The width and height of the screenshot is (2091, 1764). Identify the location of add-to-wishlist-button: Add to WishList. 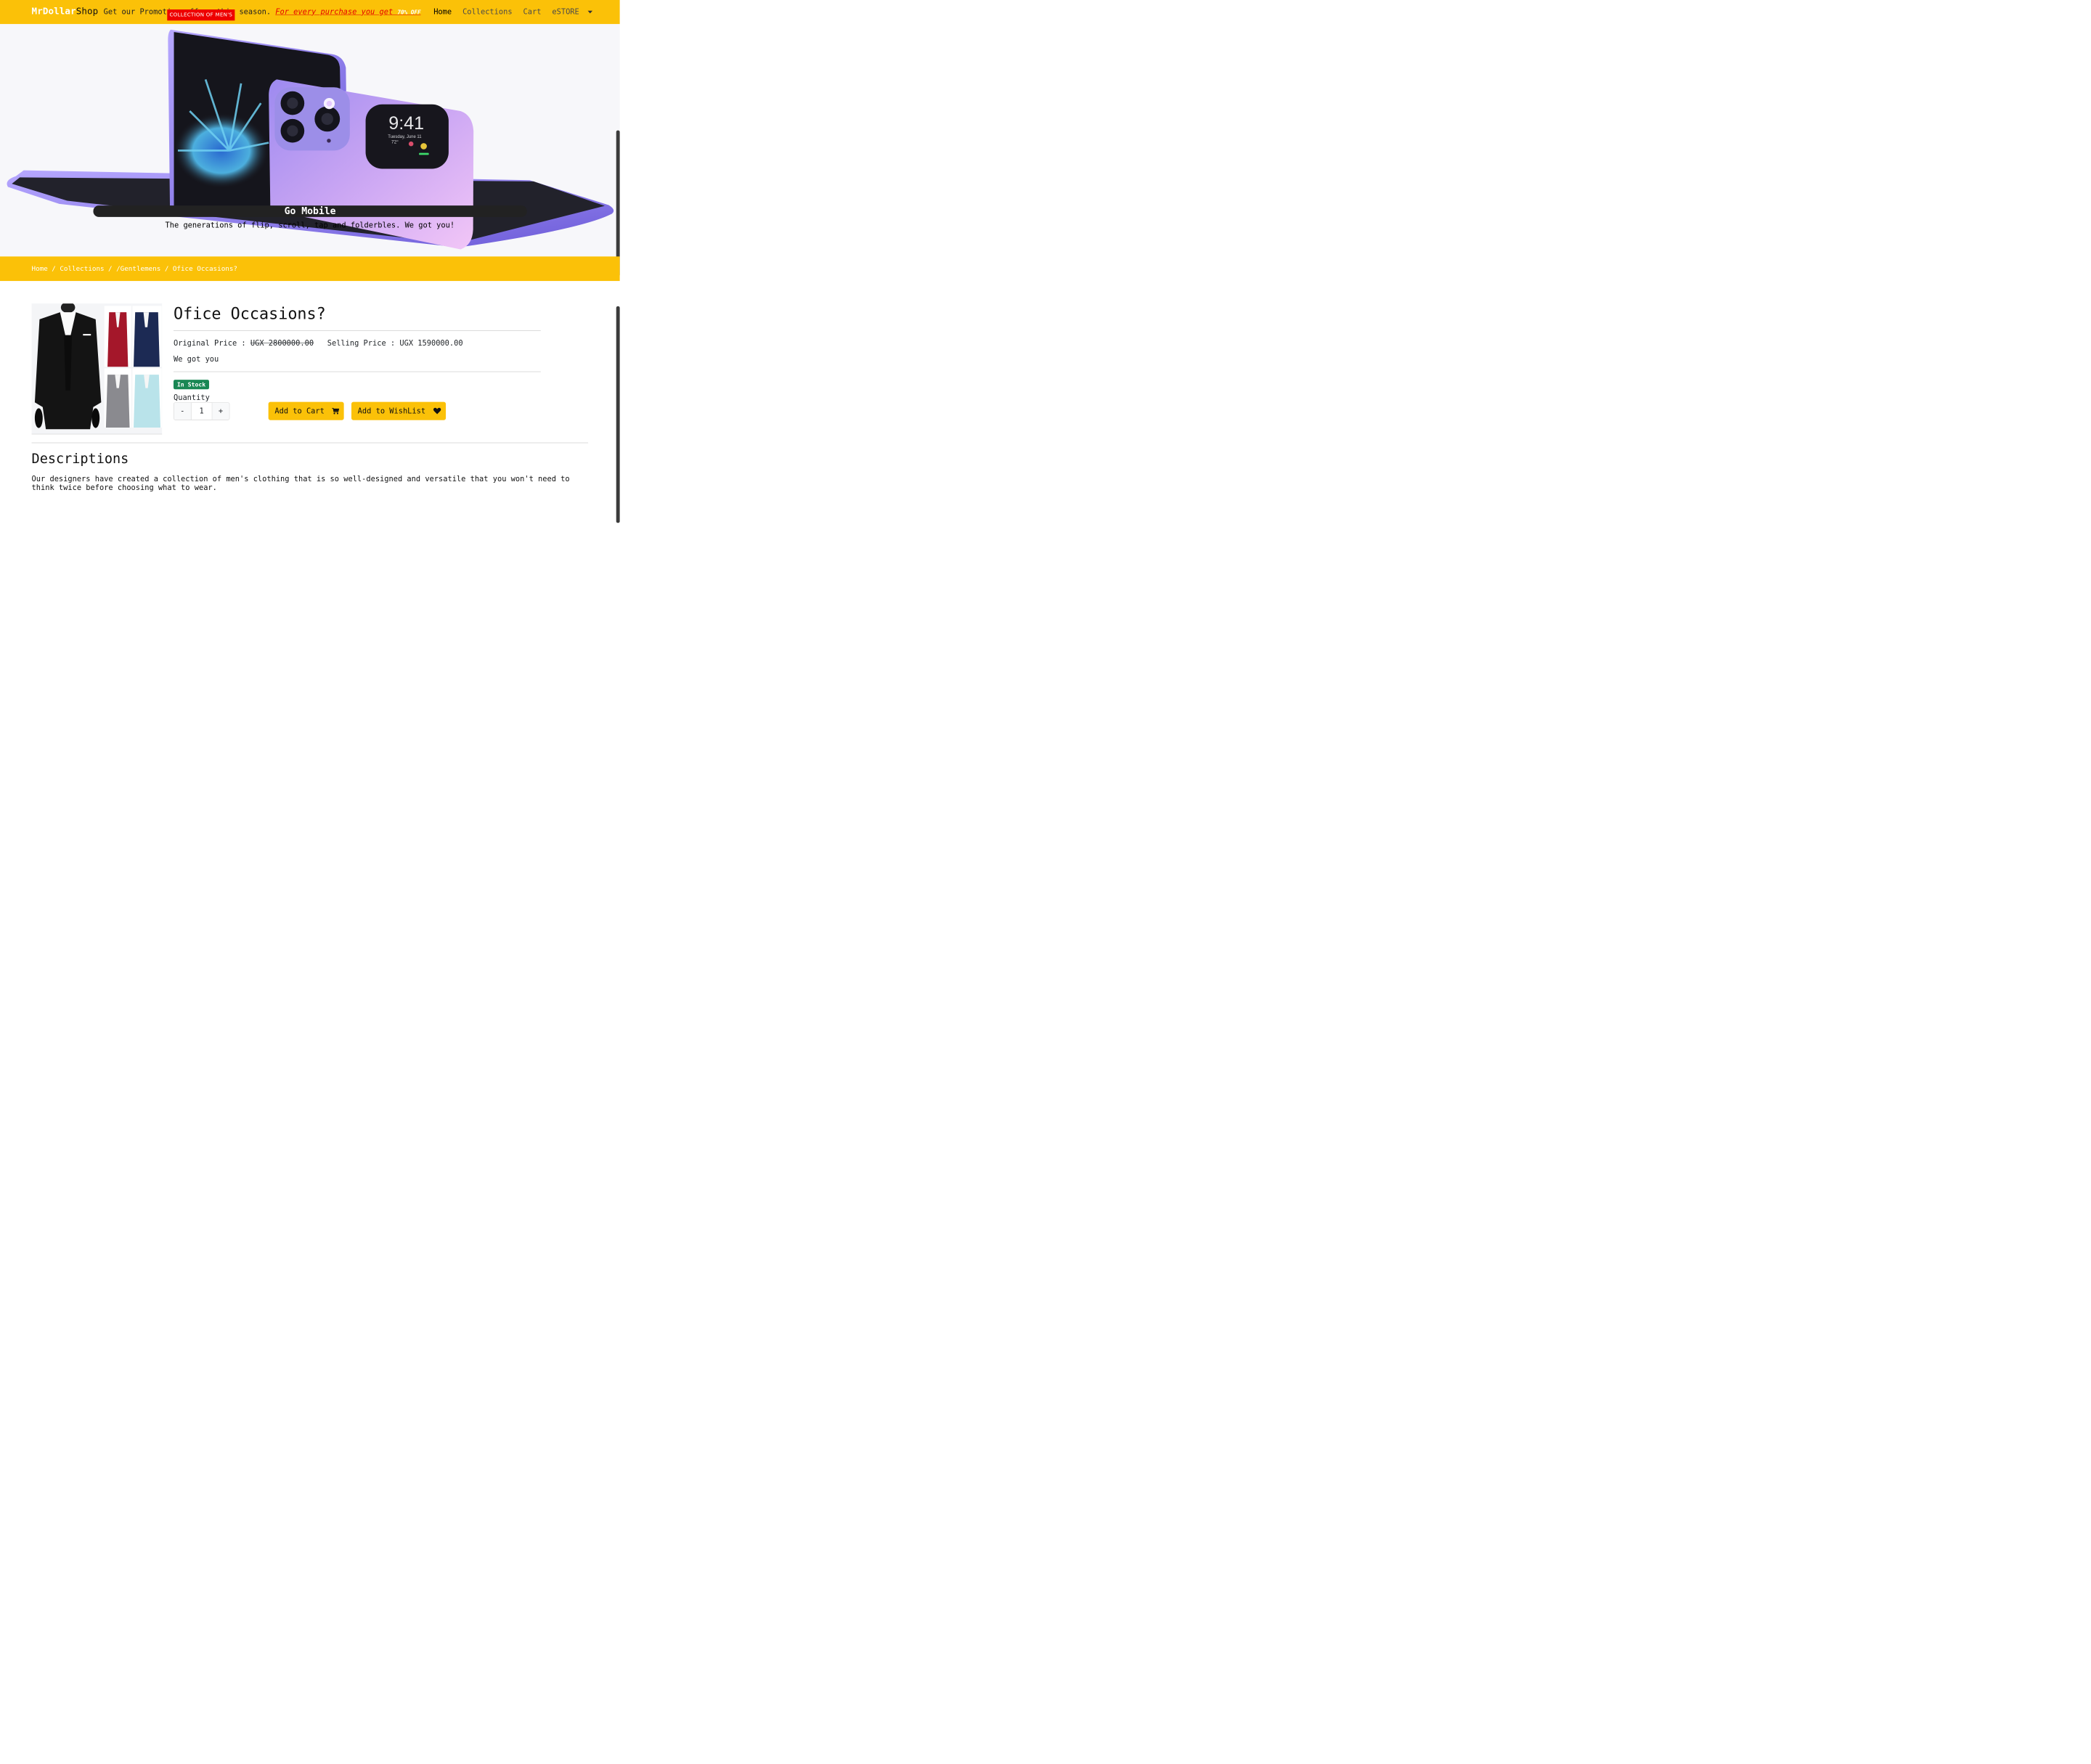
(399, 411).